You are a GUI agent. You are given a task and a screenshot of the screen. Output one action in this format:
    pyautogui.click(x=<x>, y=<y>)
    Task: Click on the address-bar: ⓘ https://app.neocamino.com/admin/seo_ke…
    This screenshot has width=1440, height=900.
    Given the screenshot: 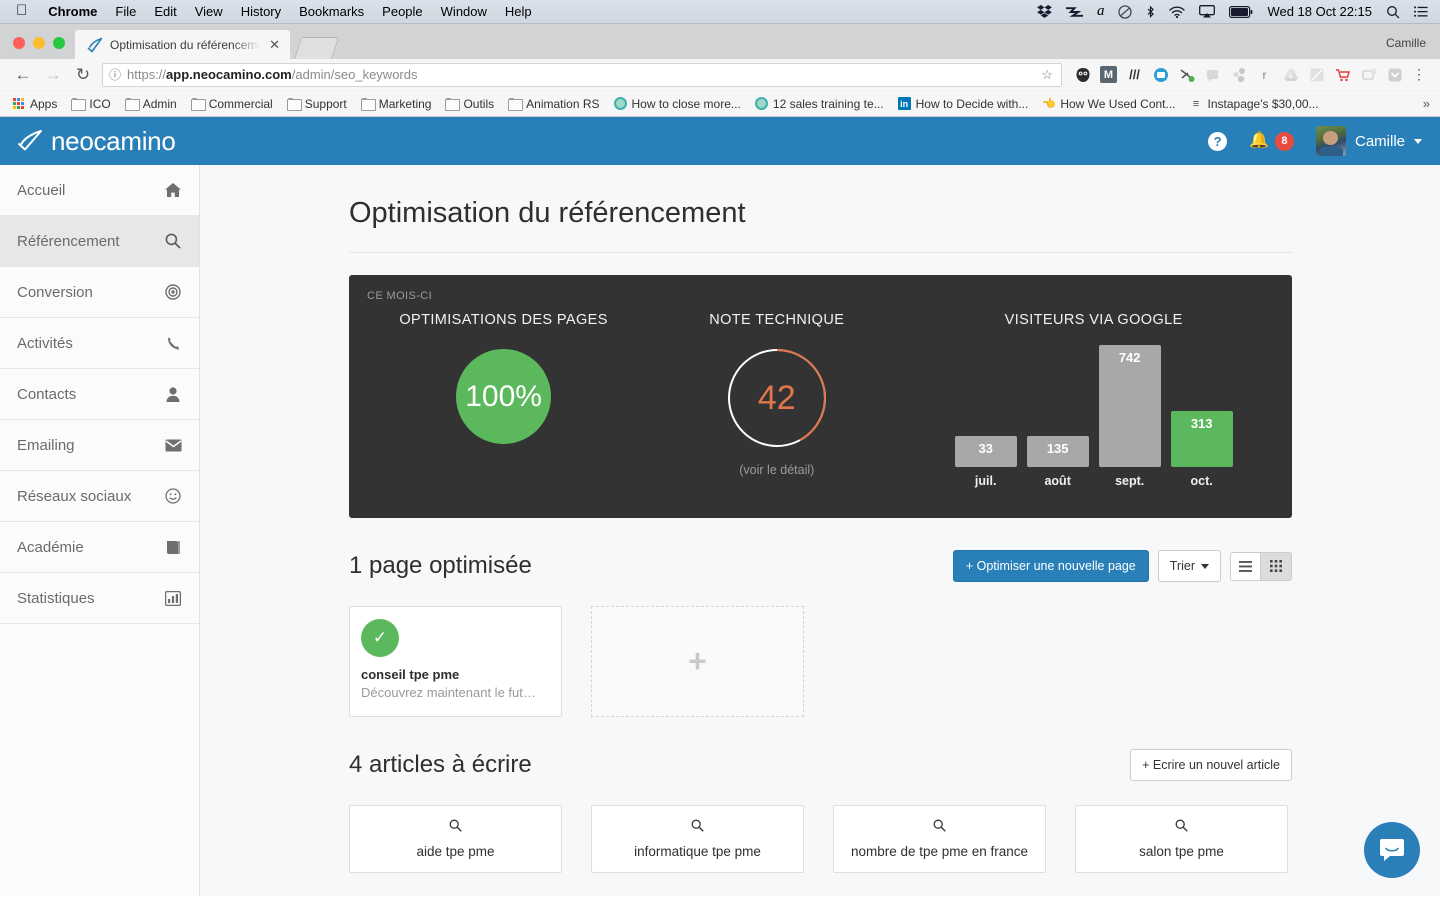 What is the action you would take?
    pyautogui.click(x=582, y=74)
    